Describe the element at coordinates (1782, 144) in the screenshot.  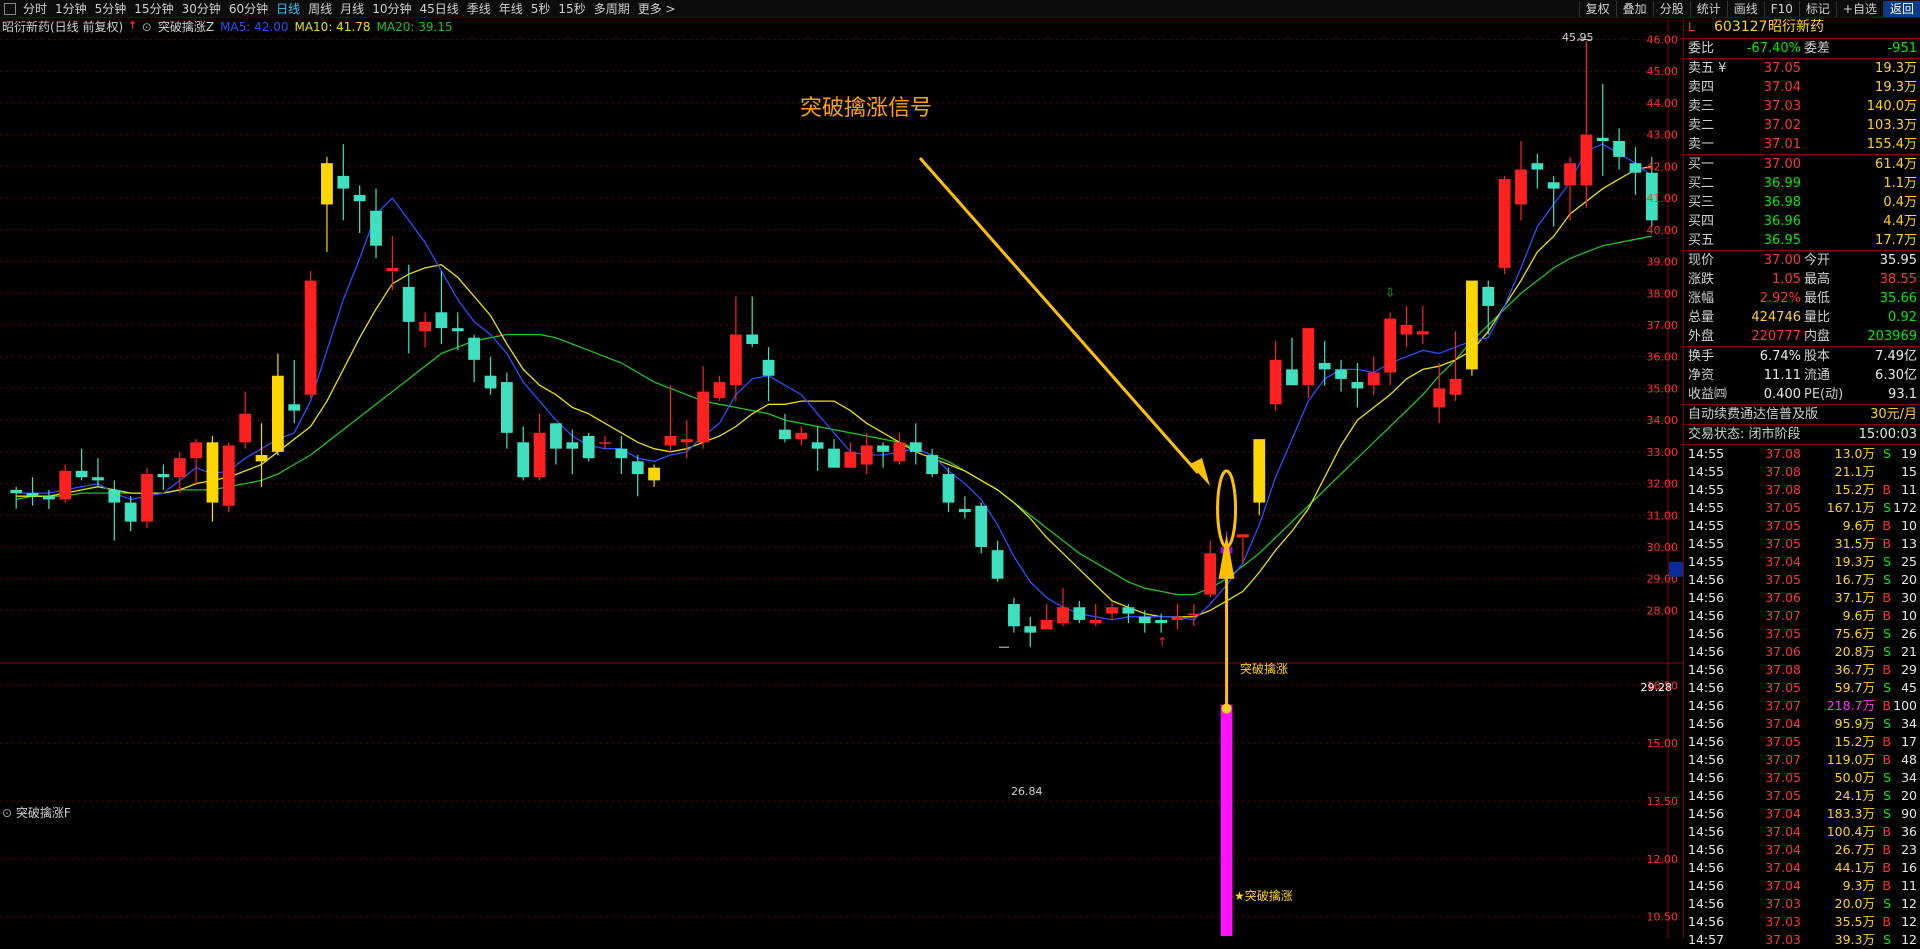
I see `level-price: 37.01` at that location.